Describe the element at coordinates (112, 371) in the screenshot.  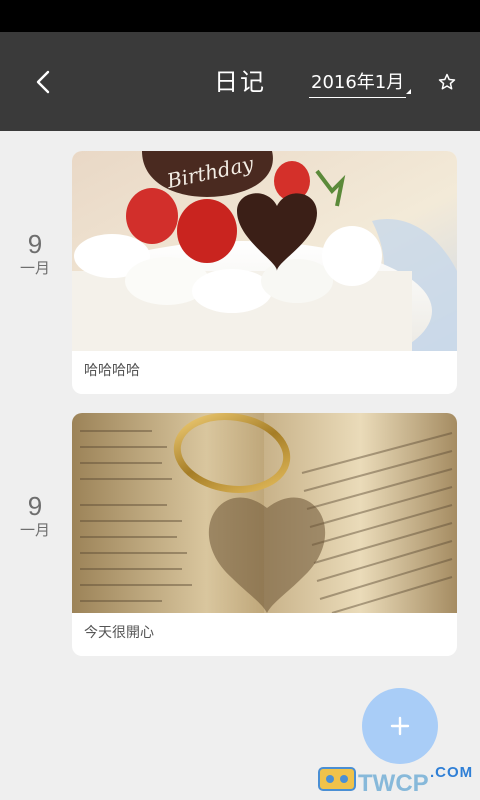
I see `entry-caption: 哈哈哈哈` at that location.